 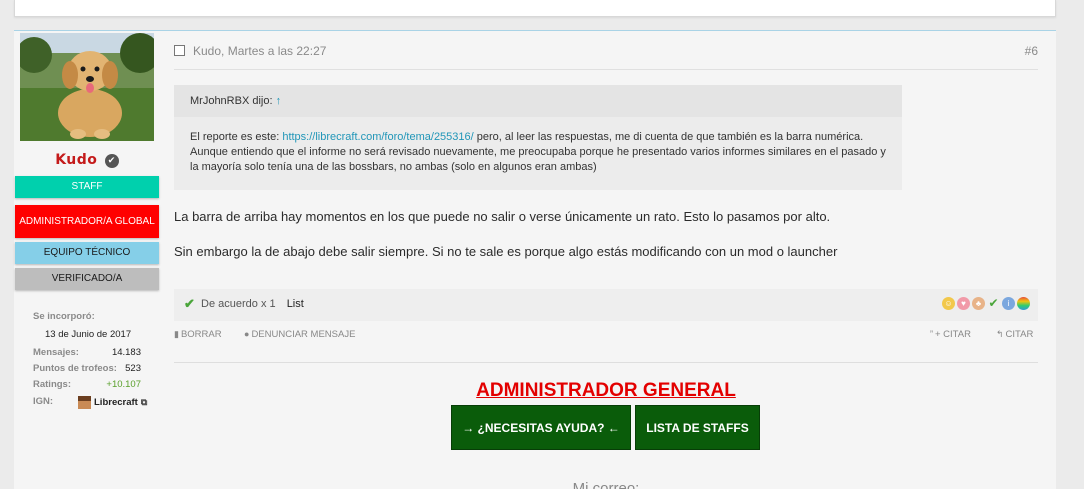 What do you see at coordinates (606, 305) in the screenshot?
I see `likes-bar: ✔ De acuerdo x 1 List ☺ ♥ ♣ ✔ i` at bounding box center [606, 305].